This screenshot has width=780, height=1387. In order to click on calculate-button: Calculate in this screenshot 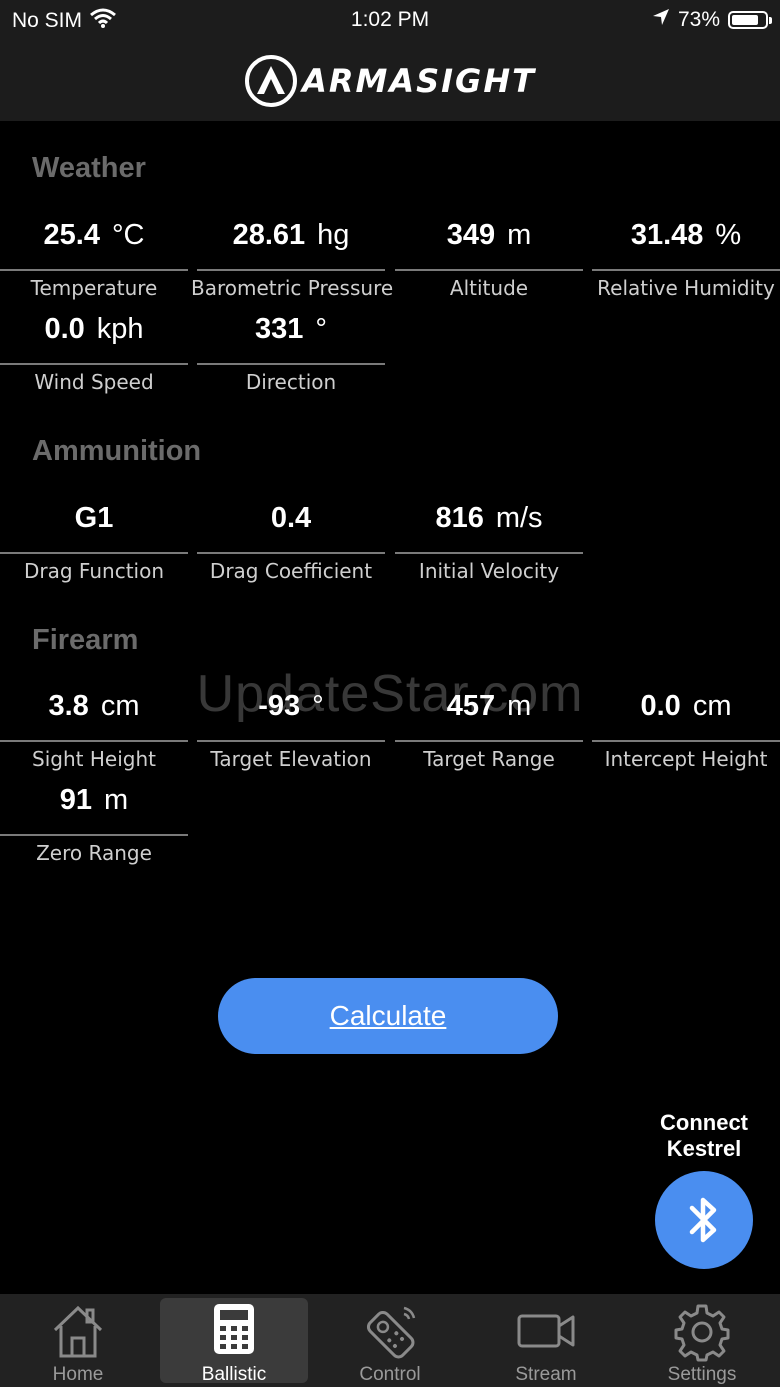, I will do `click(388, 1016)`.